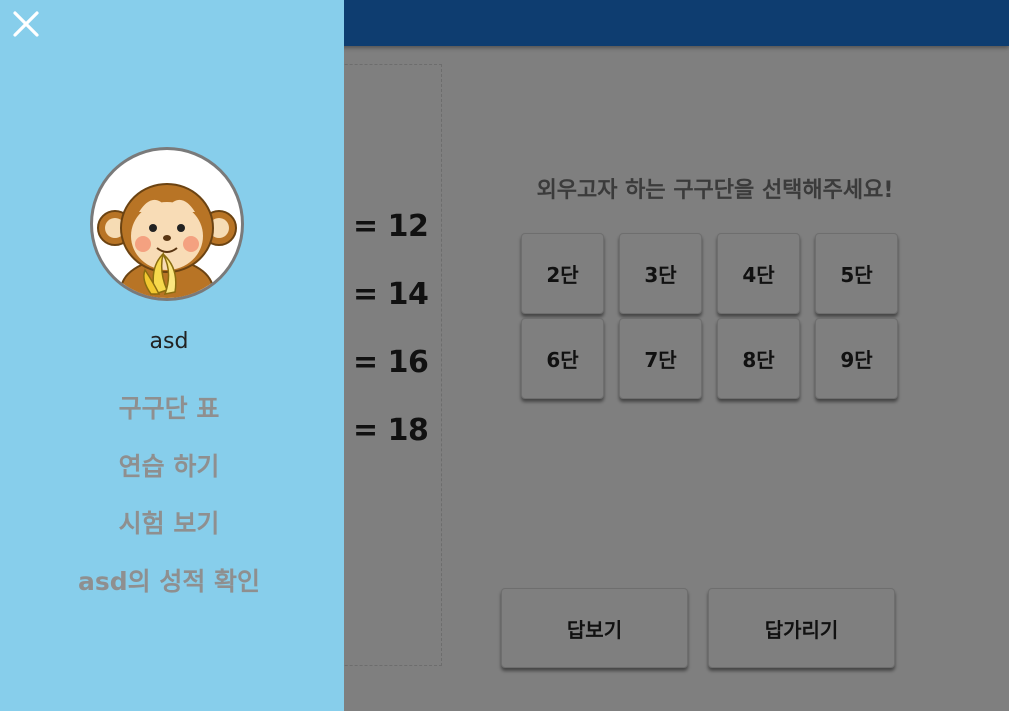  Describe the element at coordinates (594, 628) in the screenshot. I see `show-answer-button: 답보기` at that location.